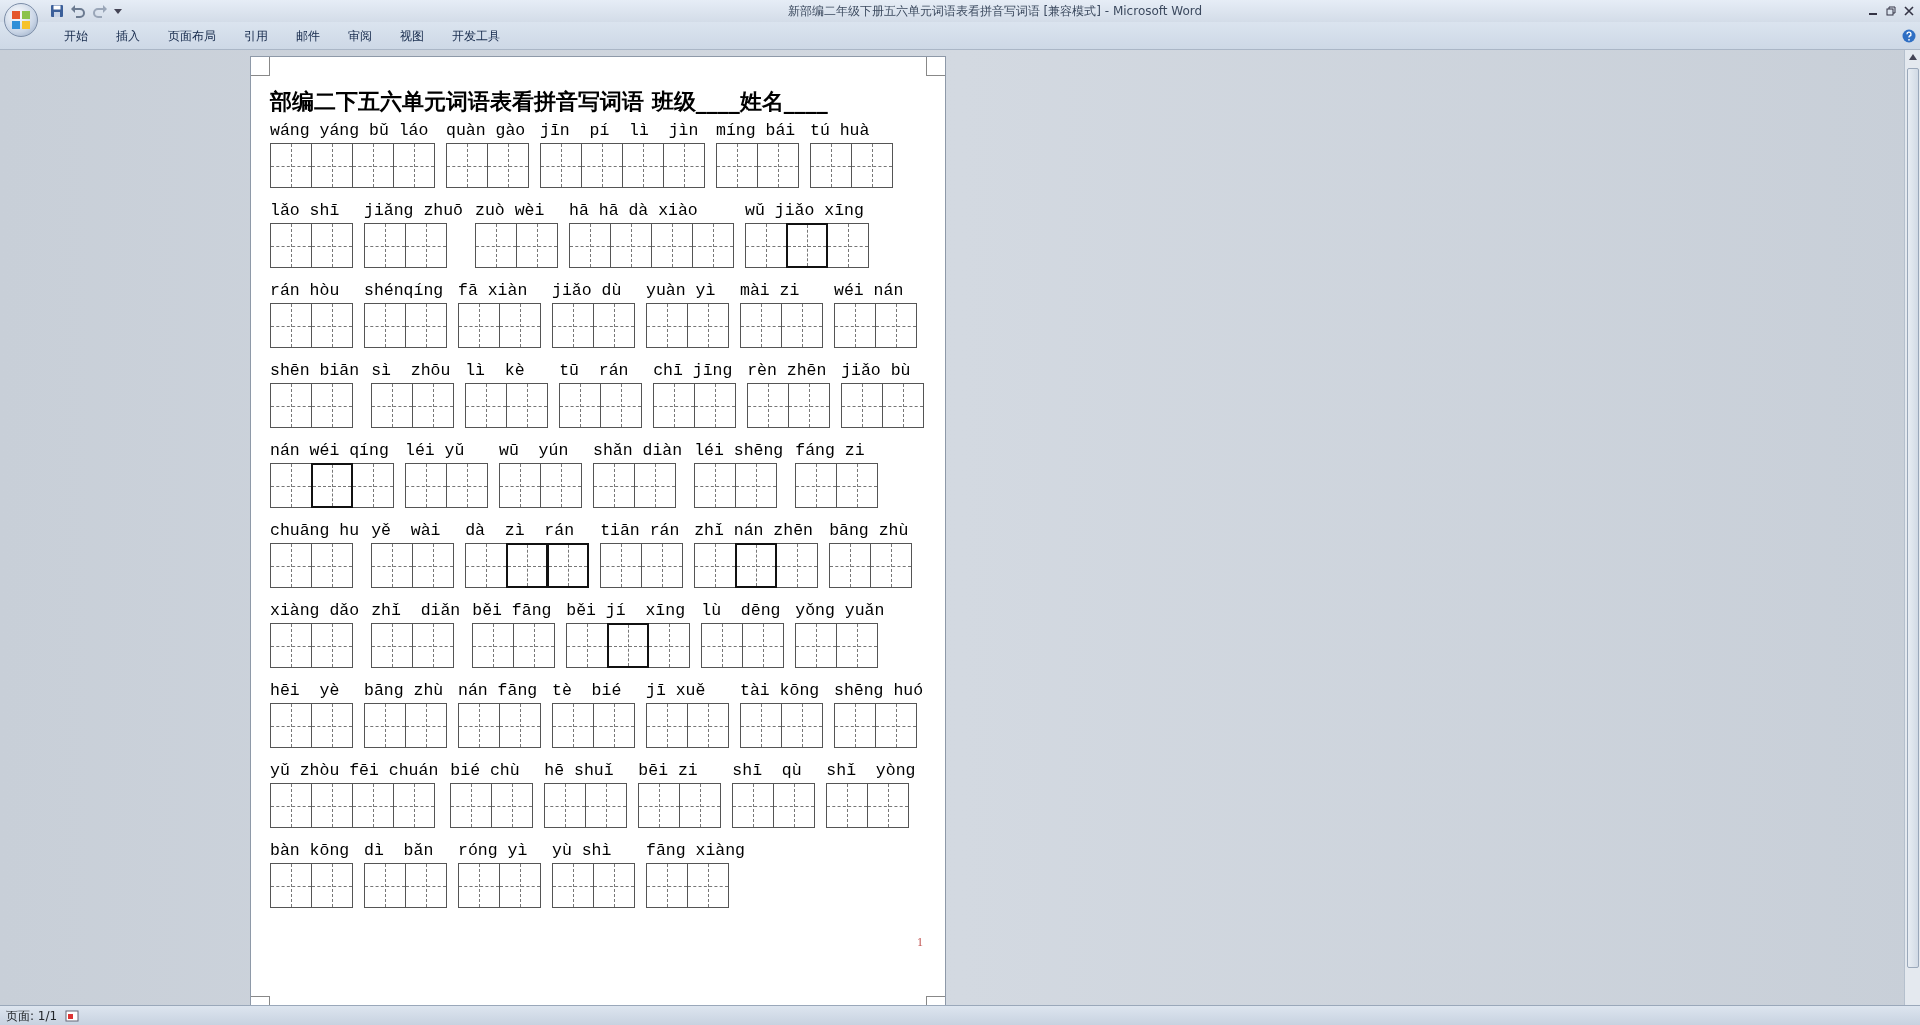  I want to click on pinyin-text: jiǎo bù, so click(876, 371).